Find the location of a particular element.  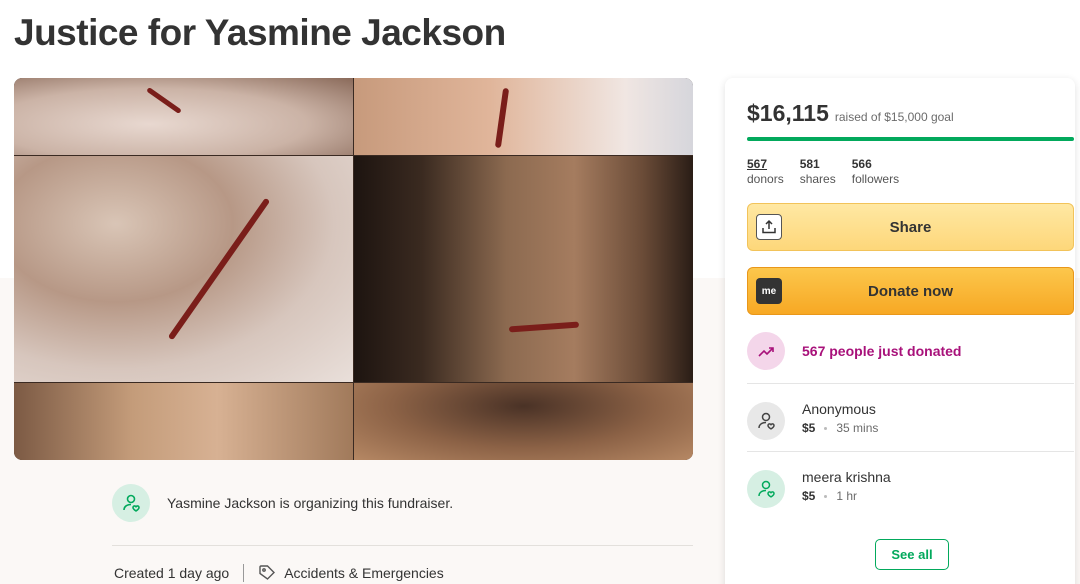

share-button: Share is located at coordinates (910, 227).